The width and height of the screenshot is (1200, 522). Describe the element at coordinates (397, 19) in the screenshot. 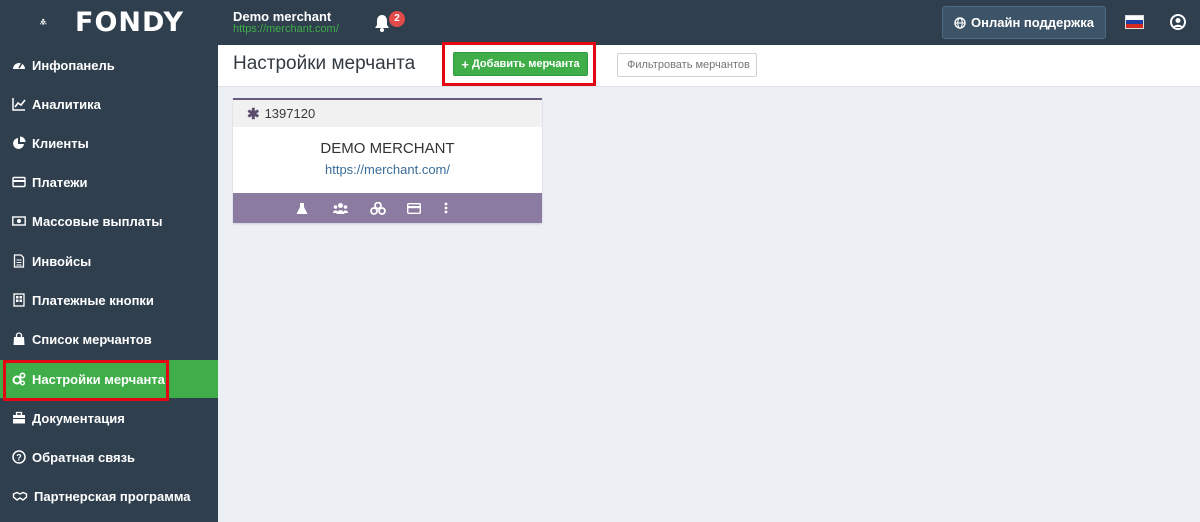

I see `notification-badge: 2` at that location.